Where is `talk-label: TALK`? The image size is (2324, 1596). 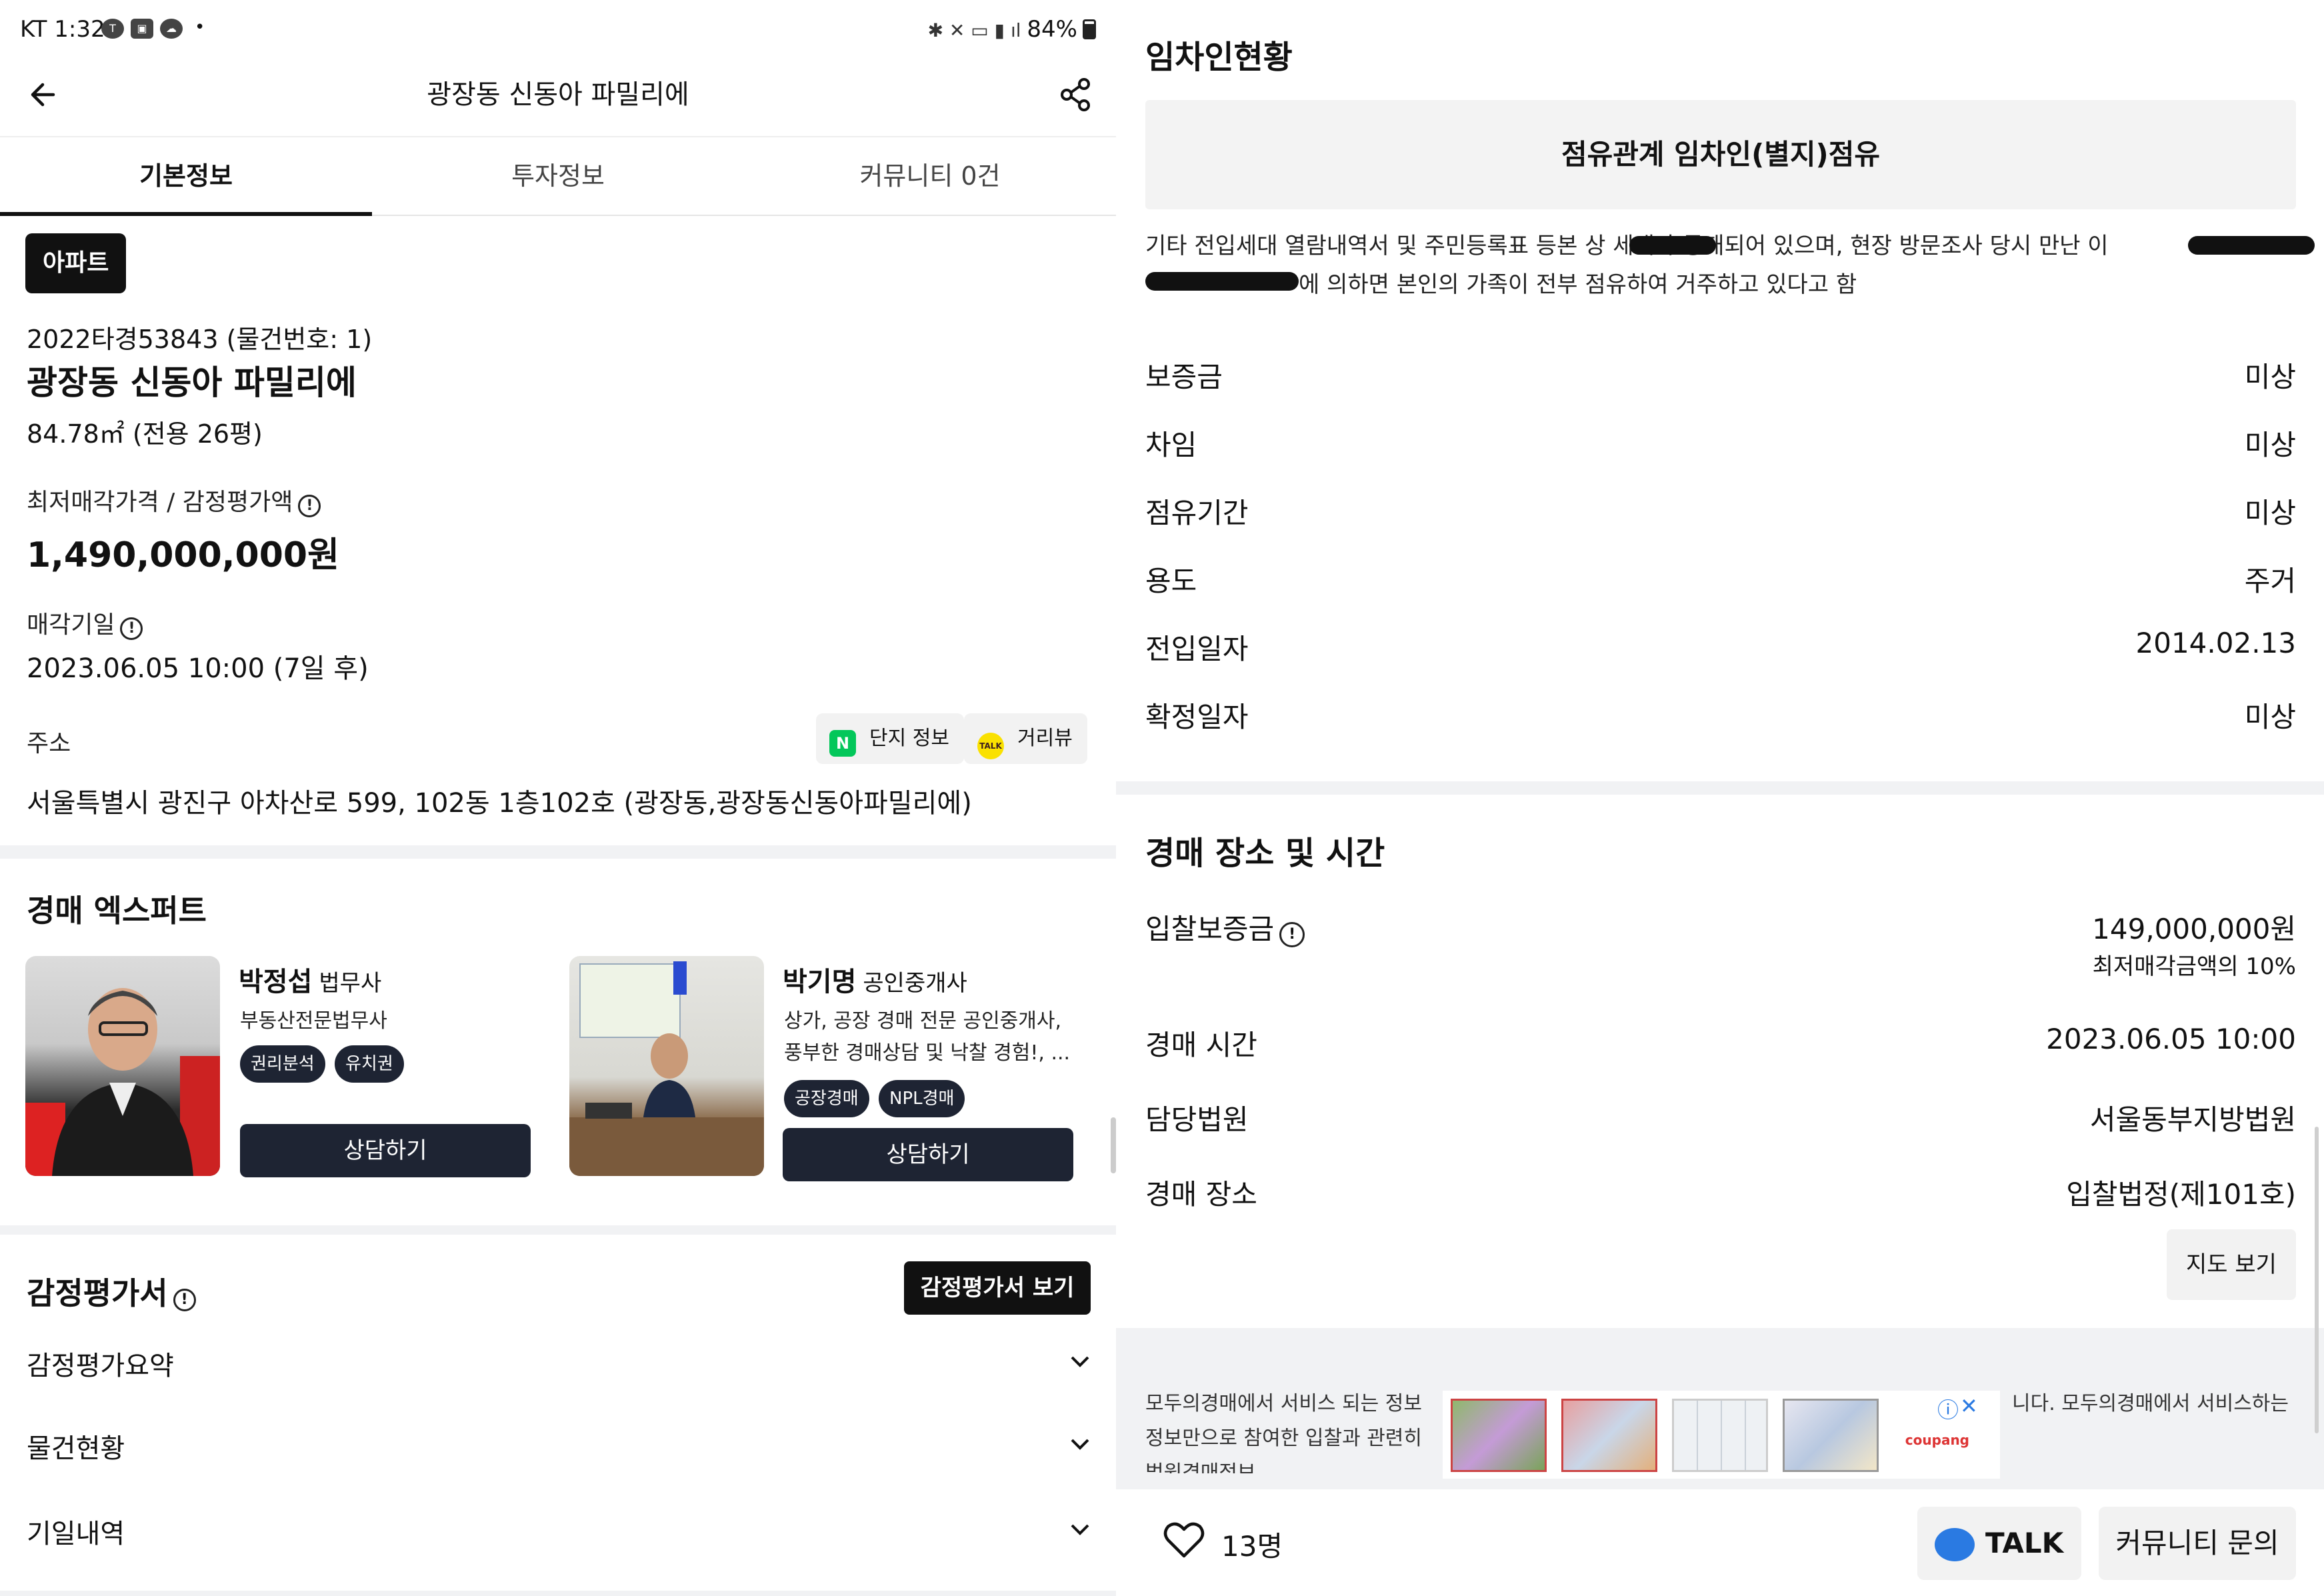
talk-label: TALK is located at coordinates (2024, 1543).